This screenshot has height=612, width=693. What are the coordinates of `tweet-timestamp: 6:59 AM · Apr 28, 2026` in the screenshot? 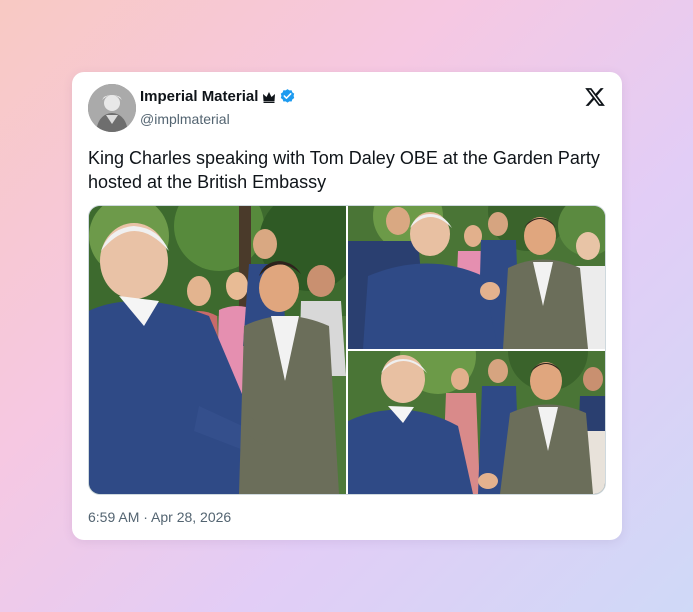 It's located at (159, 517).